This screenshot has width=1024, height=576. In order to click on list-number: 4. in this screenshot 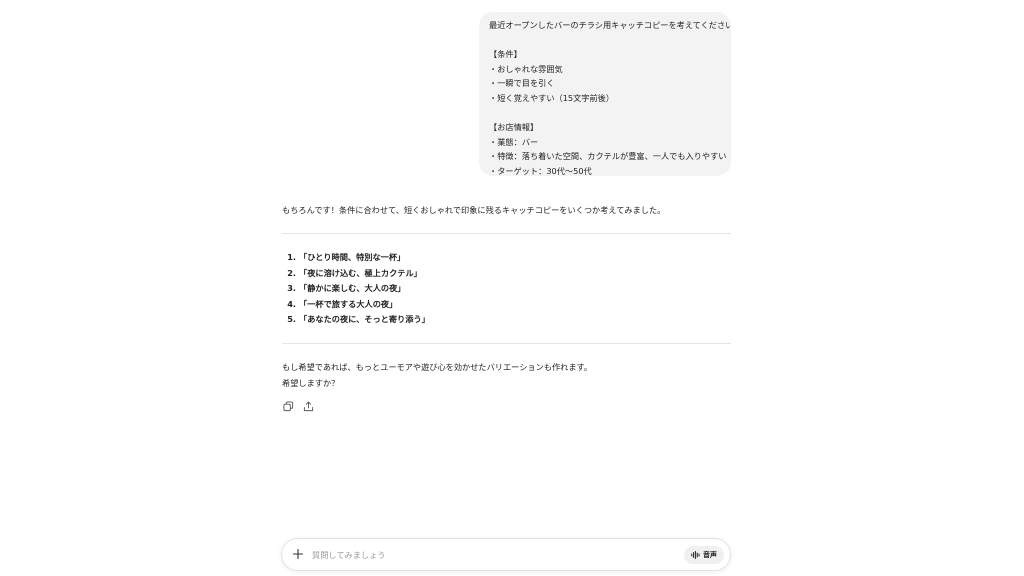, I will do `click(291, 303)`.